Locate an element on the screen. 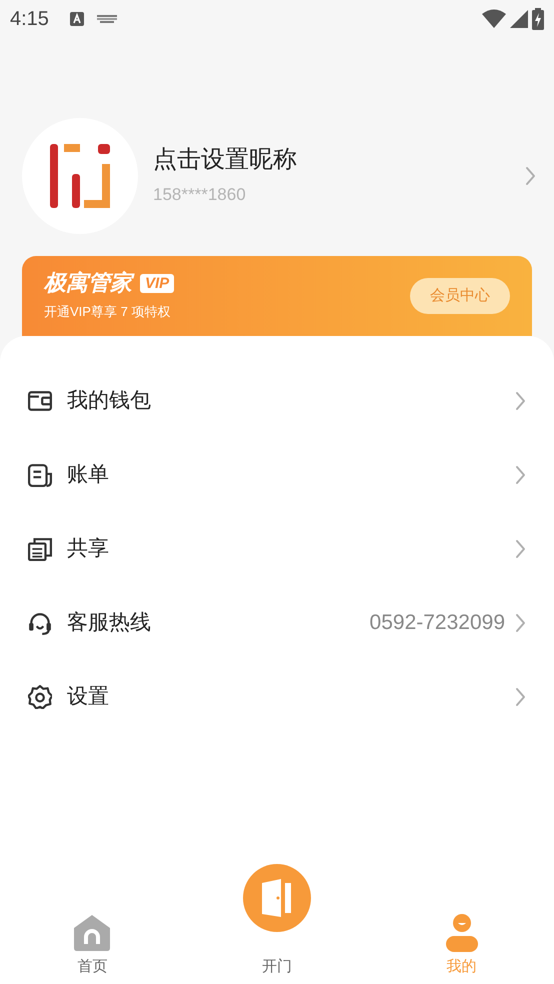  nav-tab: 首页 is located at coordinates (92, 946).